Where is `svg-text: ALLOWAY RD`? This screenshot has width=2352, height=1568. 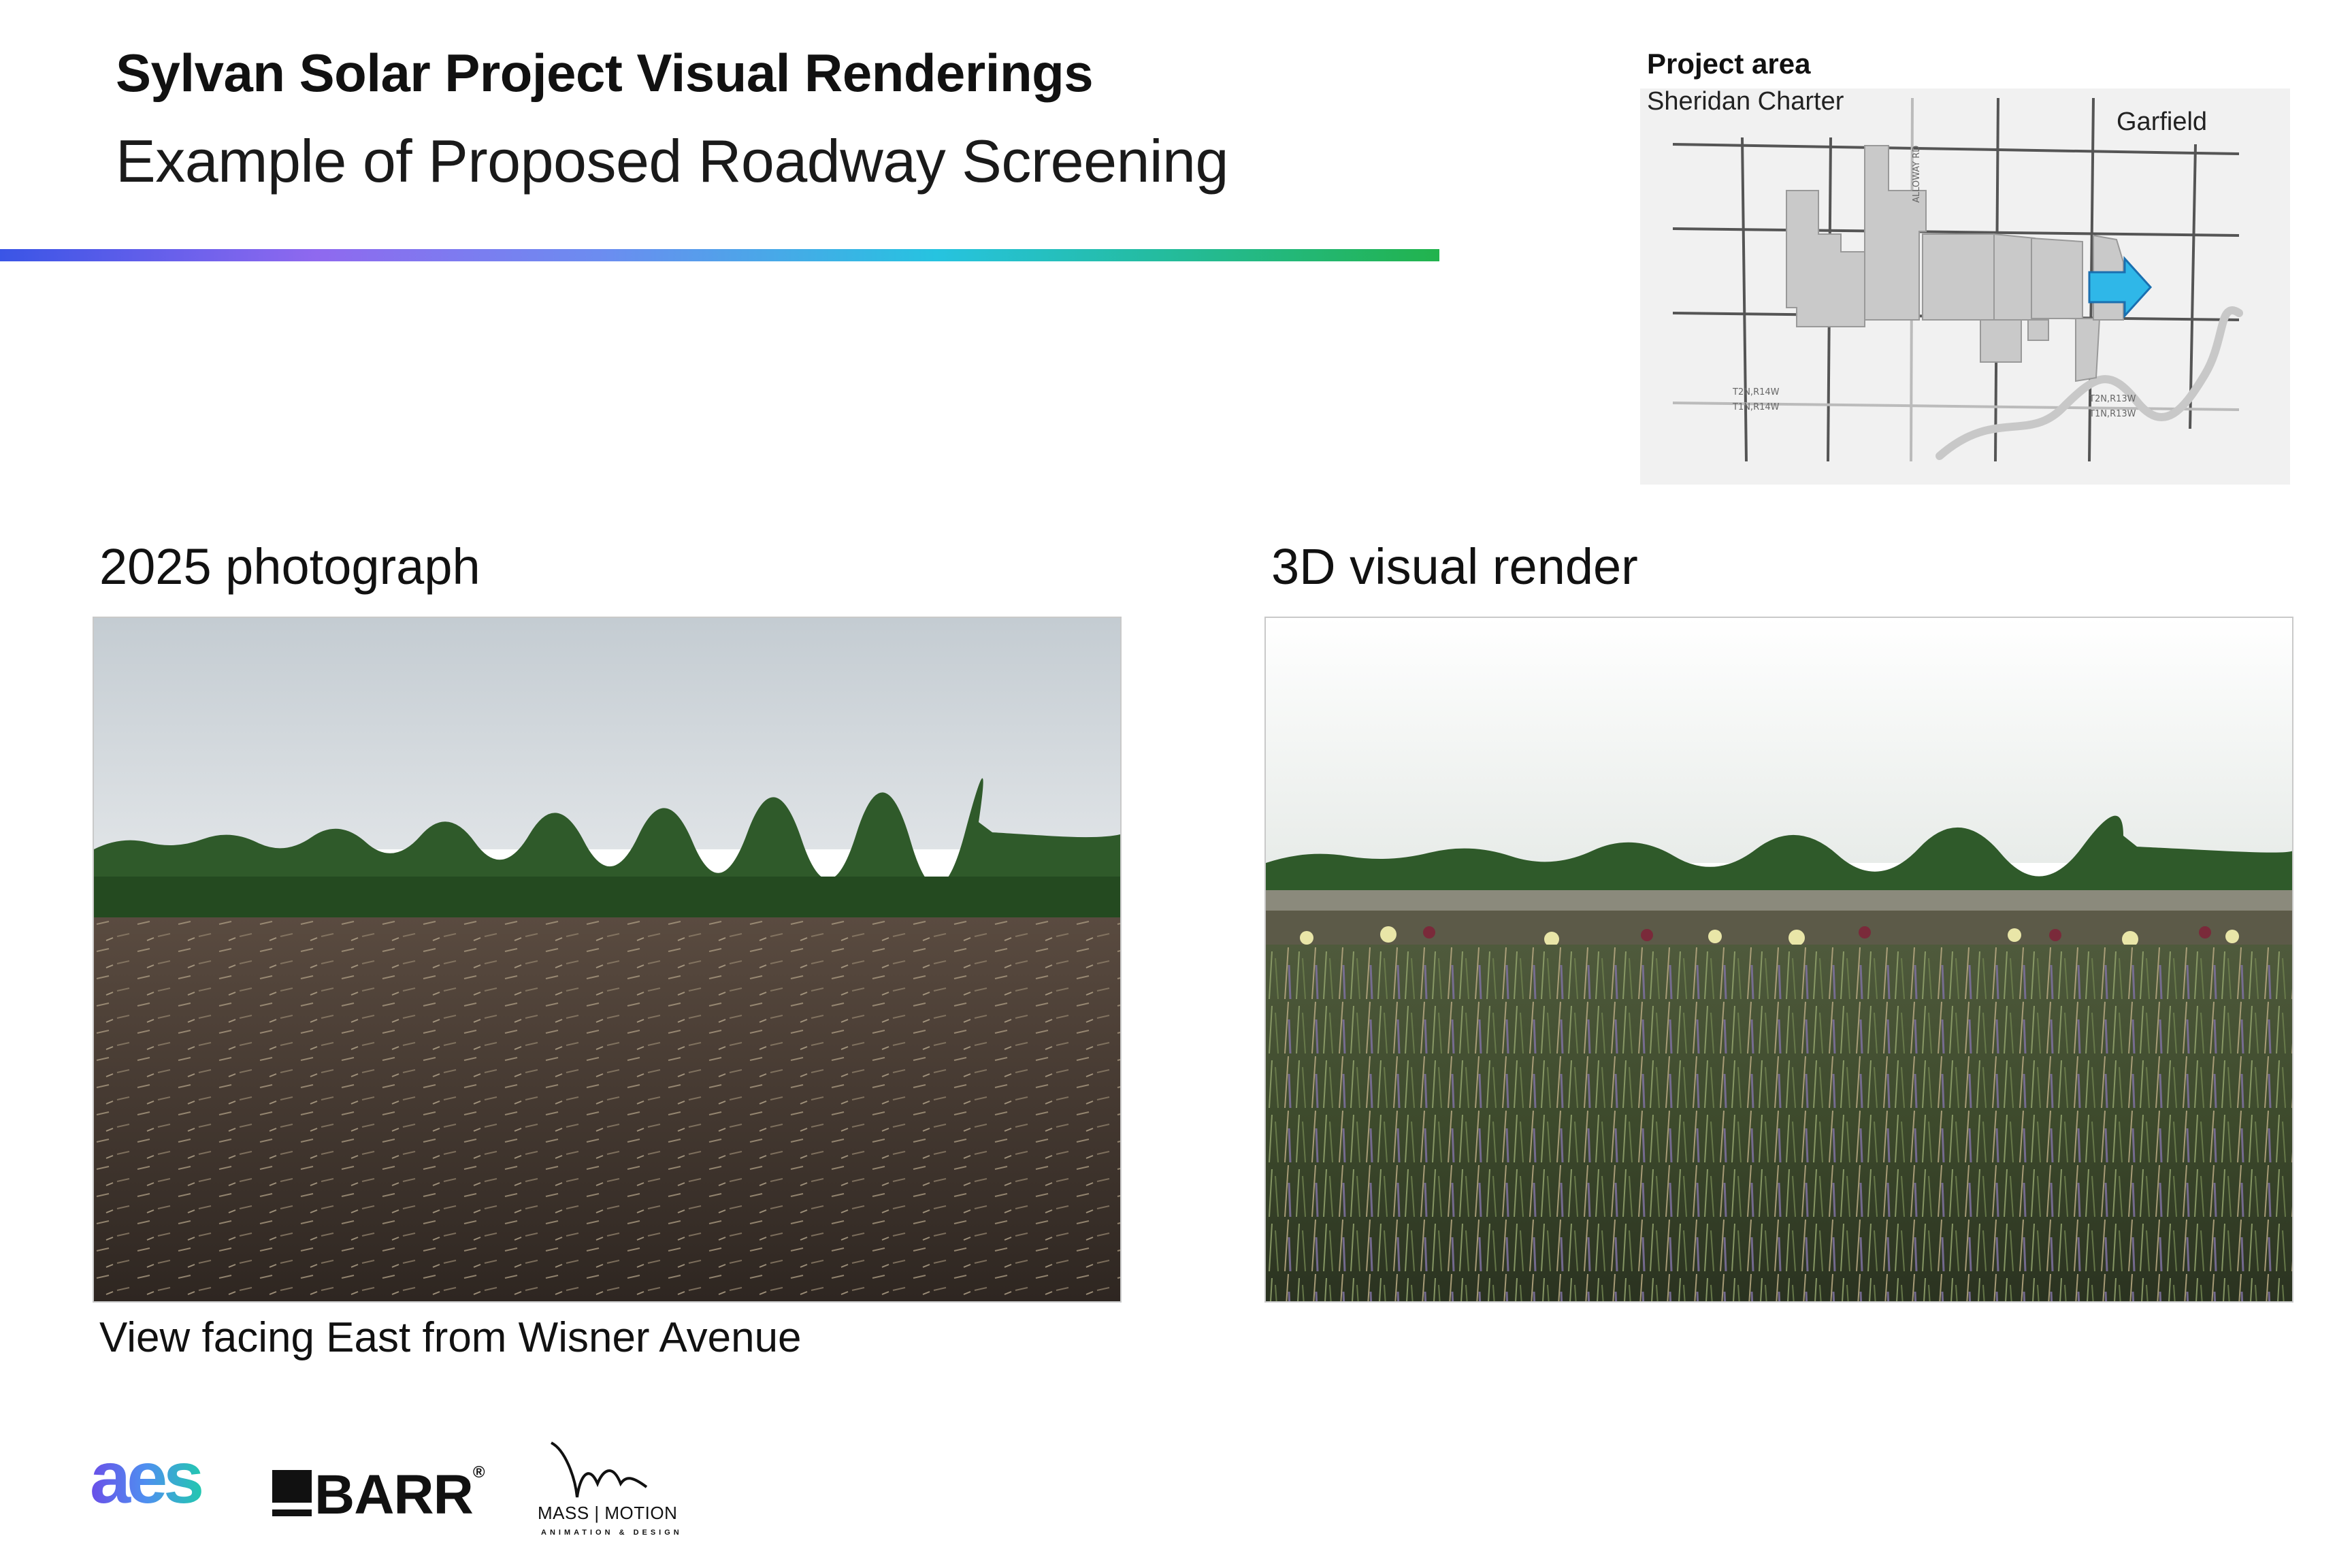 svg-text: ALLOWAY RD is located at coordinates (1917, 175).